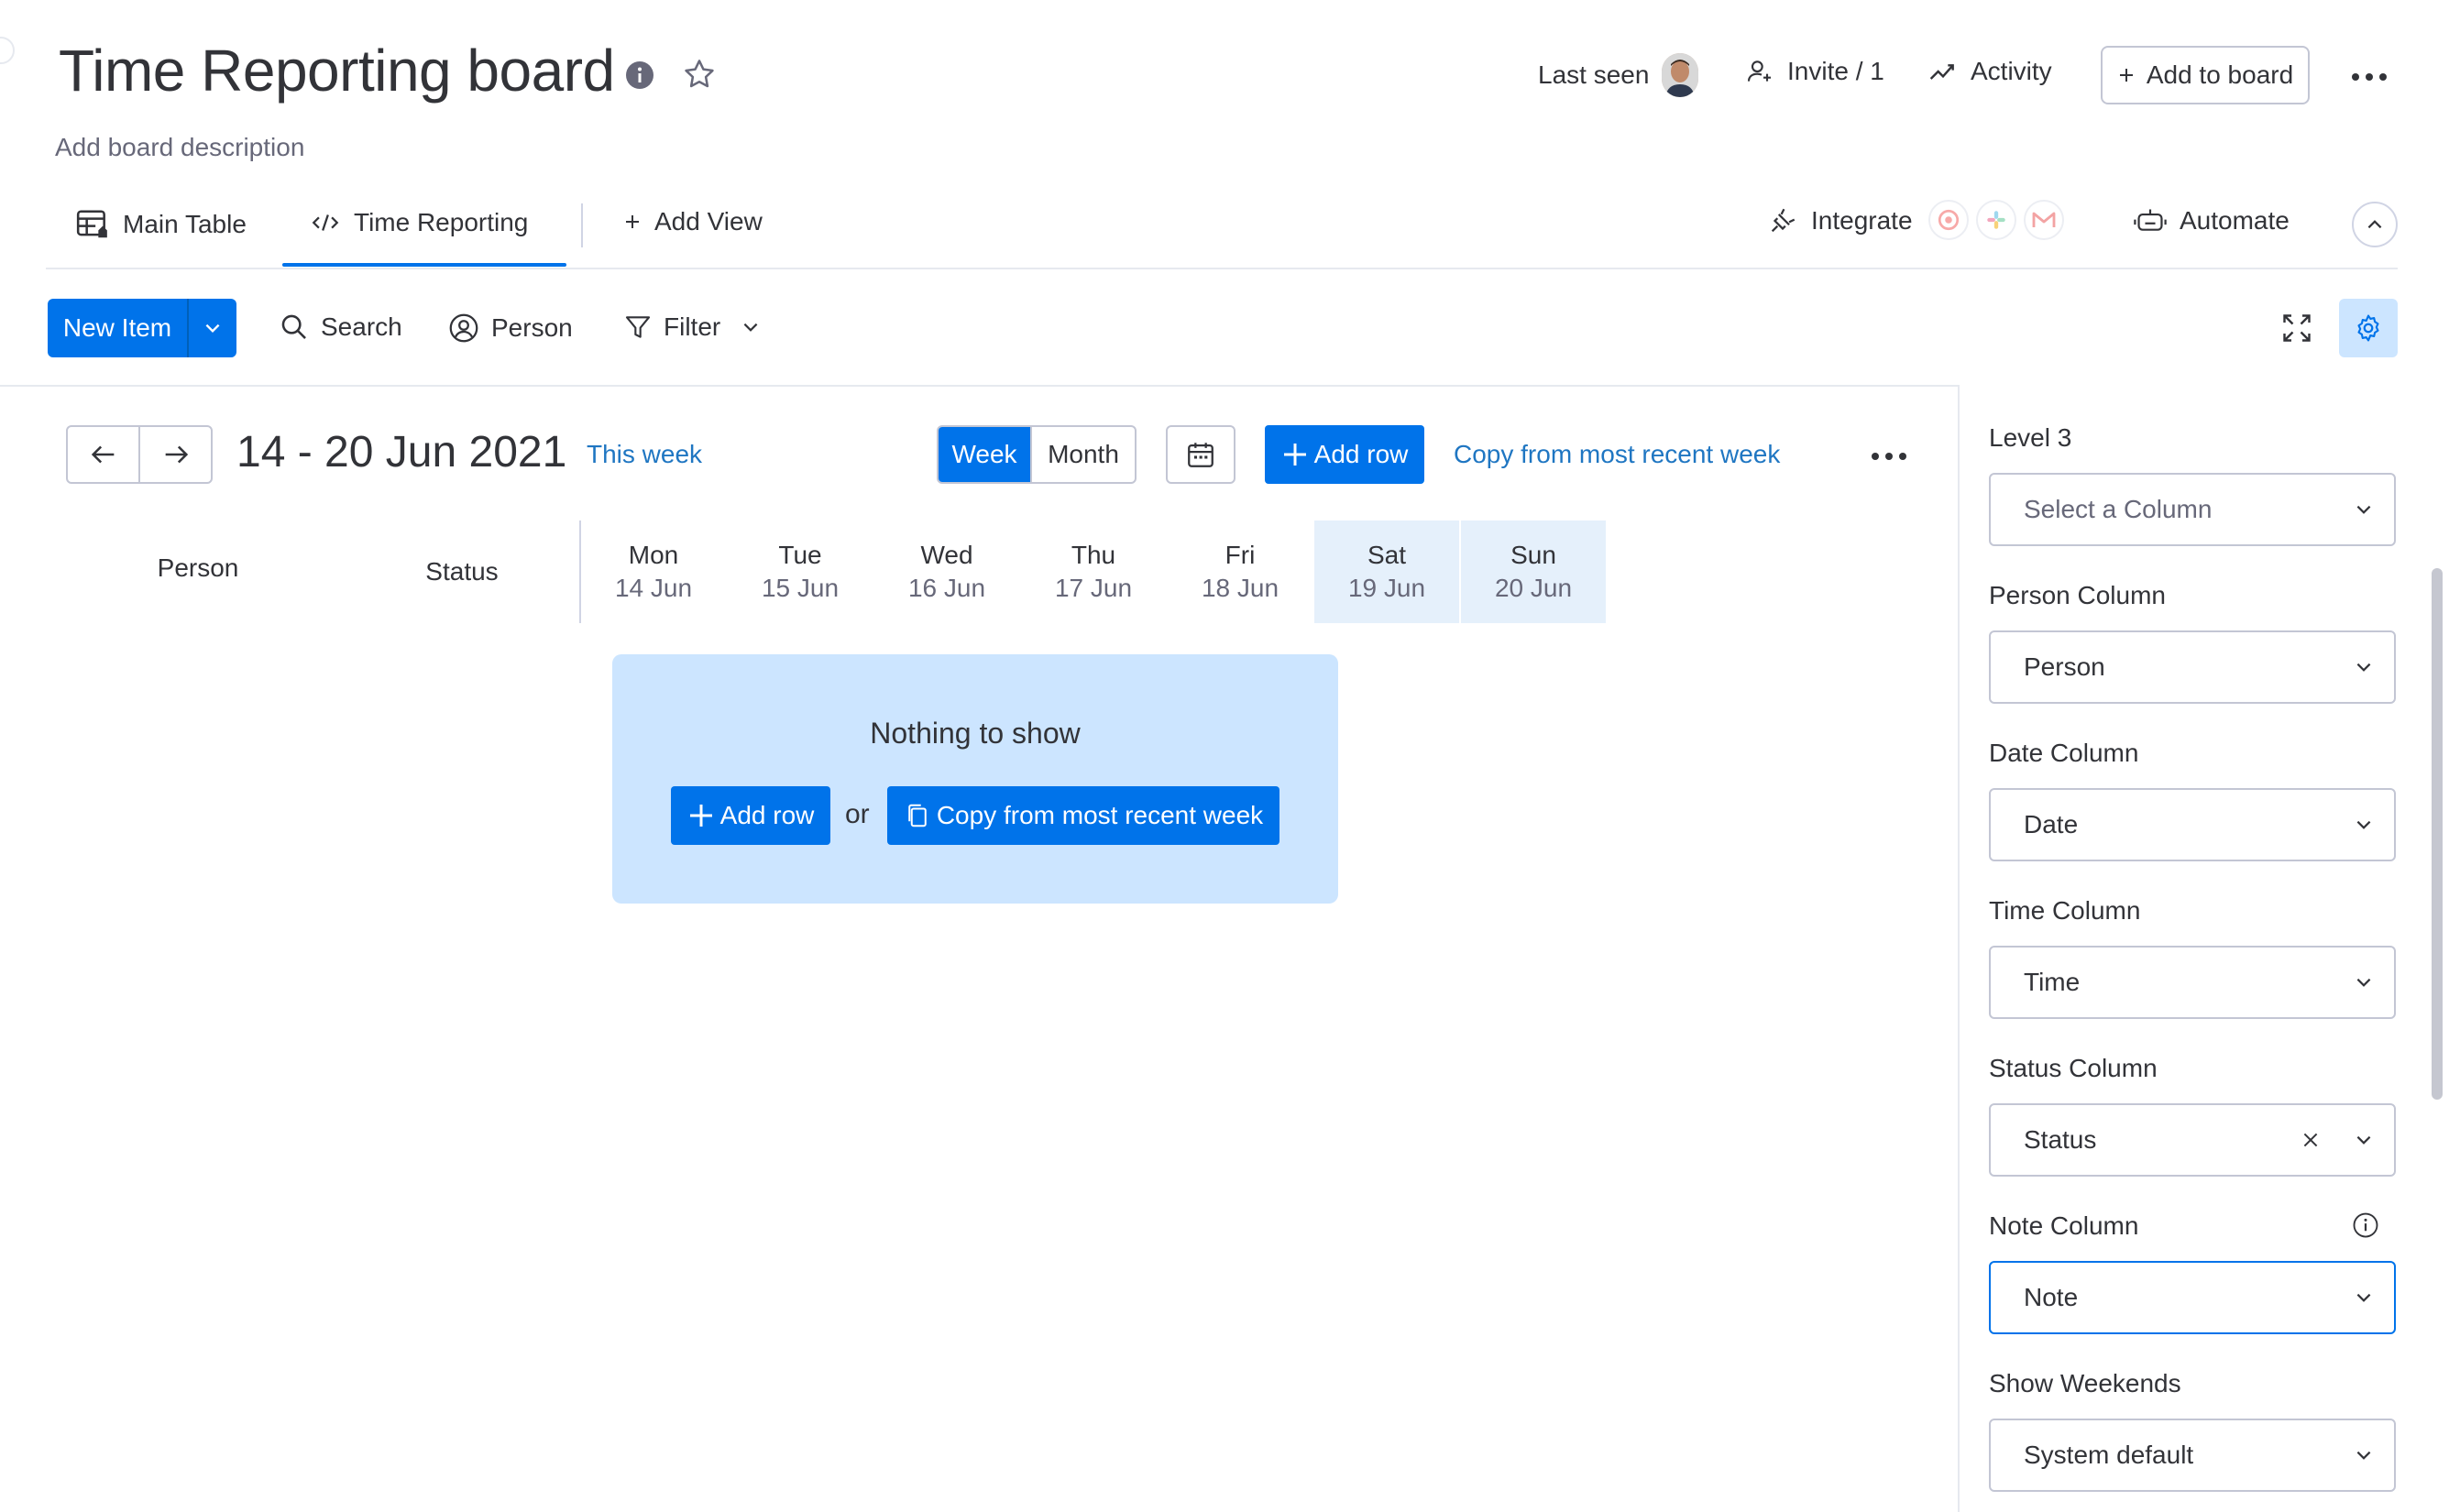 The width and height of the screenshot is (2449, 1512). What do you see at coordinates (1240, 571) in the screenshot?
I see `day-column-header: Fri 18 Jun` at bounding box center [1240, 571].